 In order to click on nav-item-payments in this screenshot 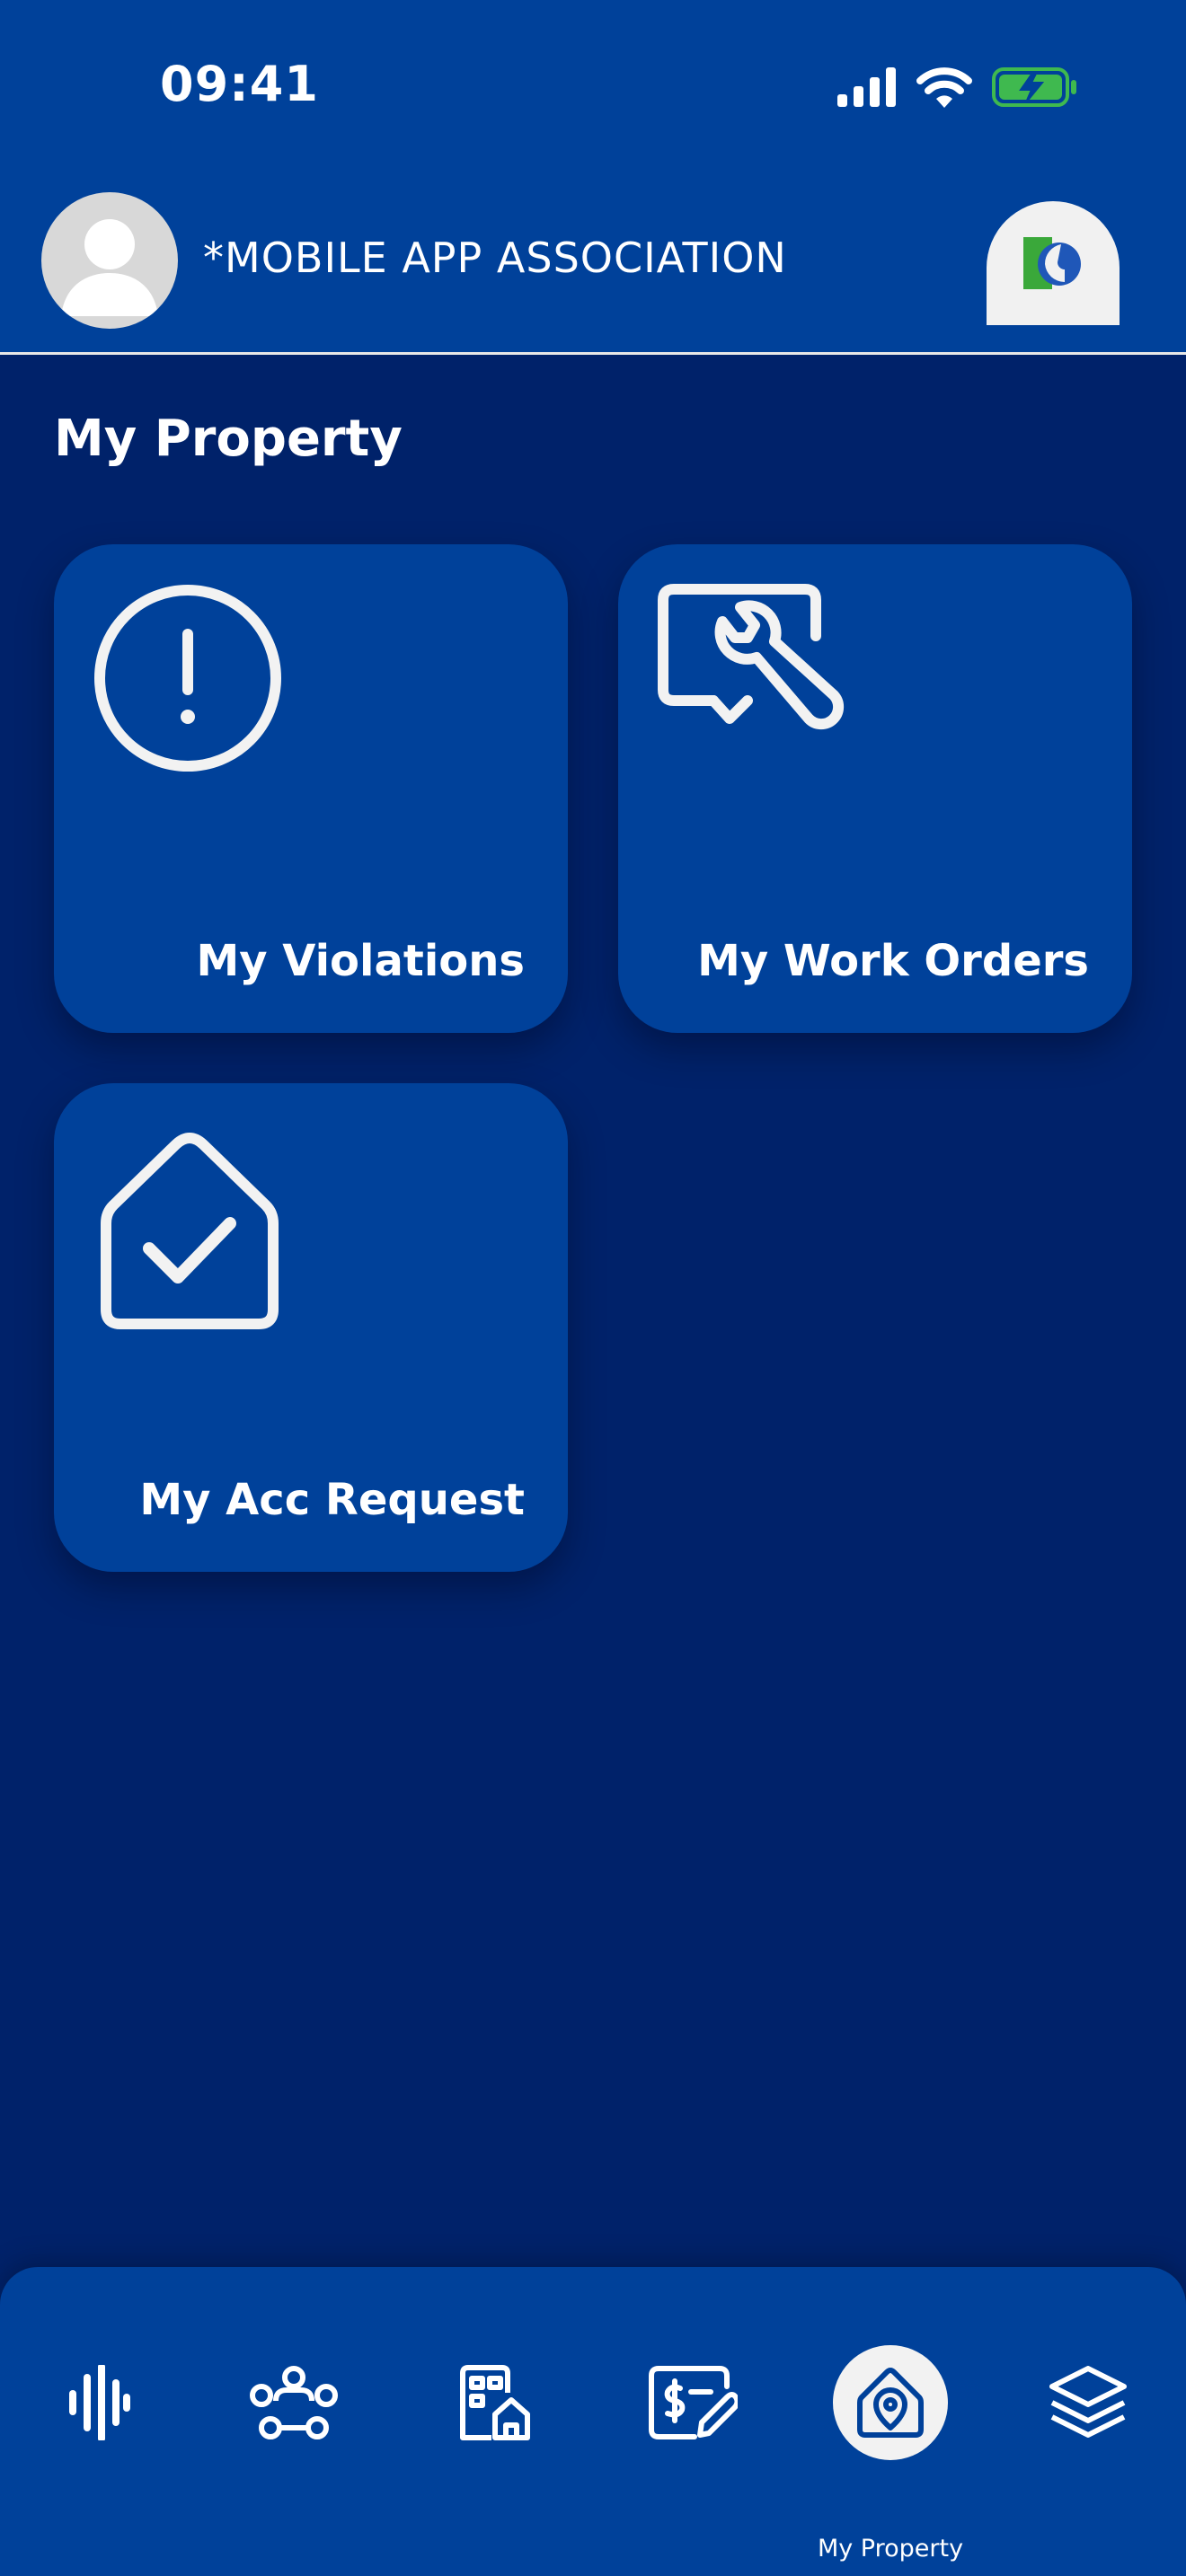, I will do `click(692, 2402)`.